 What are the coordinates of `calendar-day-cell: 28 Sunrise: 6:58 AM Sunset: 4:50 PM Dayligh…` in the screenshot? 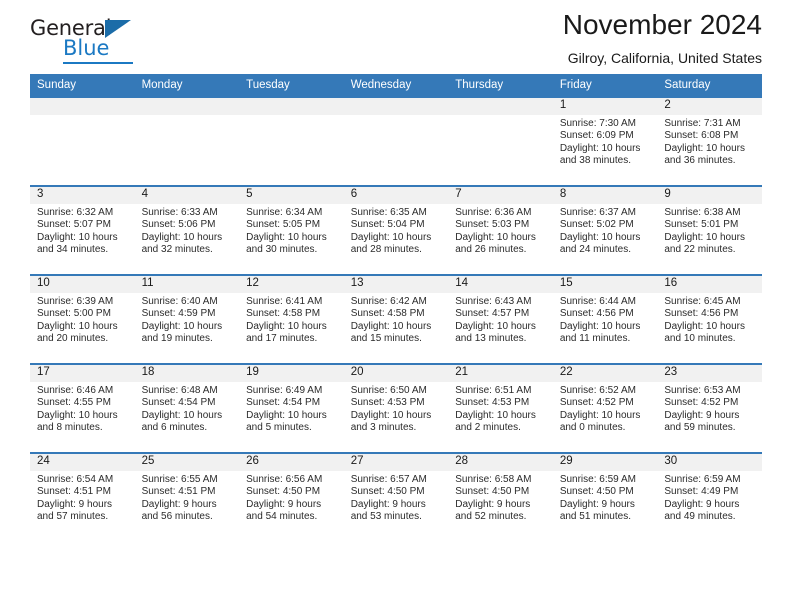 It's located at (500, 497).